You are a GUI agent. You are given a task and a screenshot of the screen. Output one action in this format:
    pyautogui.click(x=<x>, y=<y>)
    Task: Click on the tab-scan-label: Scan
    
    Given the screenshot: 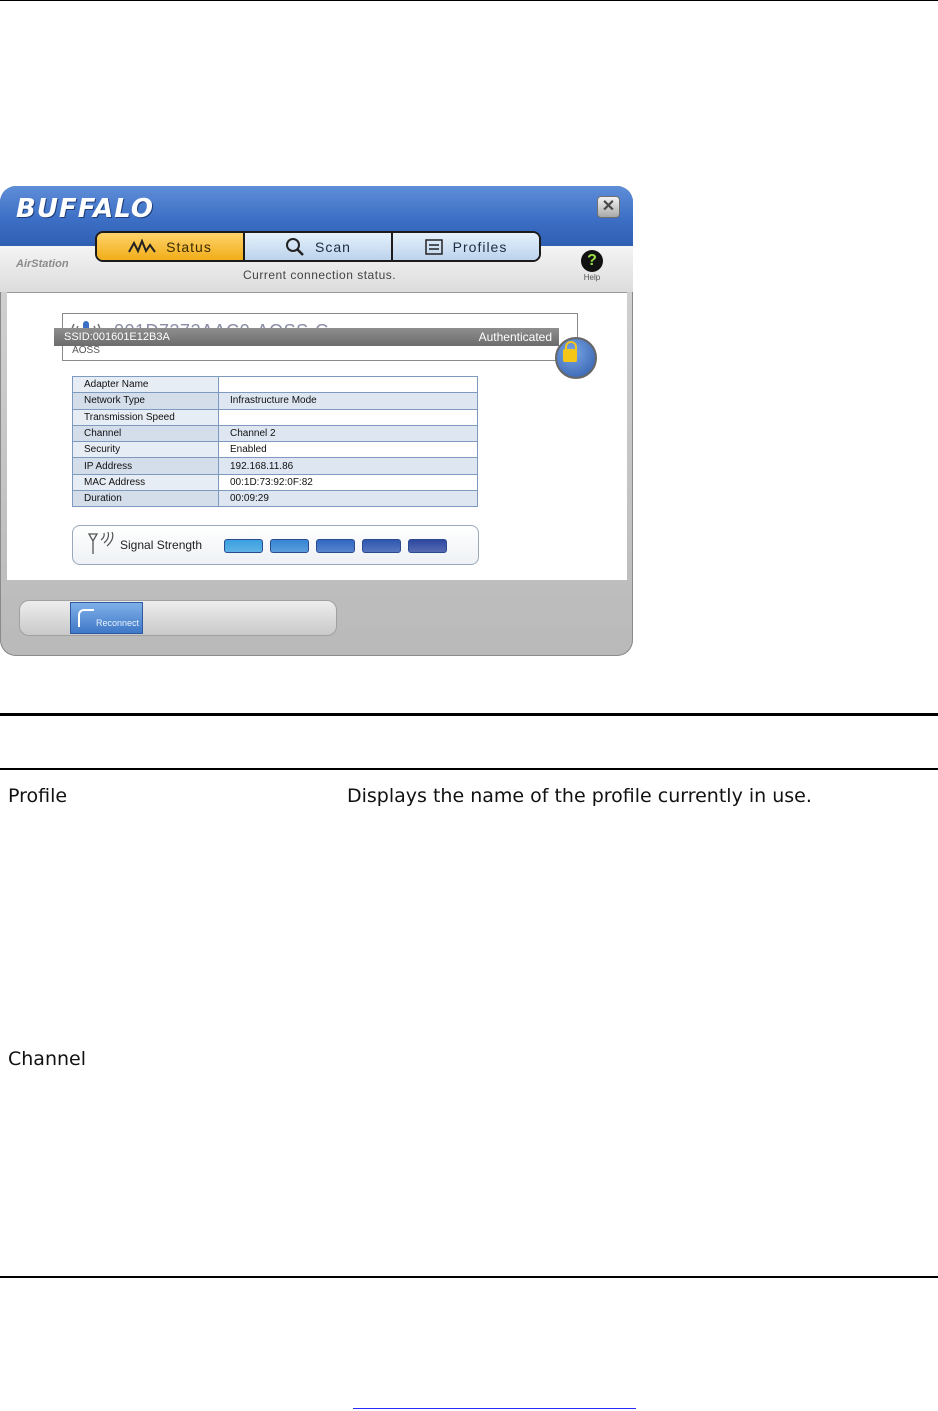 What is the action you would take?
    pyautogui.click(x=333, y=246)
    